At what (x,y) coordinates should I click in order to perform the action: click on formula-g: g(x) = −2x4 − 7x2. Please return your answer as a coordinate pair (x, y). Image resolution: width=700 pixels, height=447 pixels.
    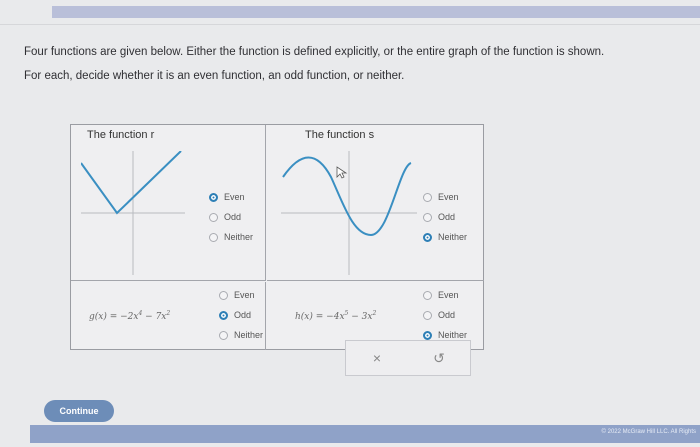
    Looking at the image, I should click on (129, 316).